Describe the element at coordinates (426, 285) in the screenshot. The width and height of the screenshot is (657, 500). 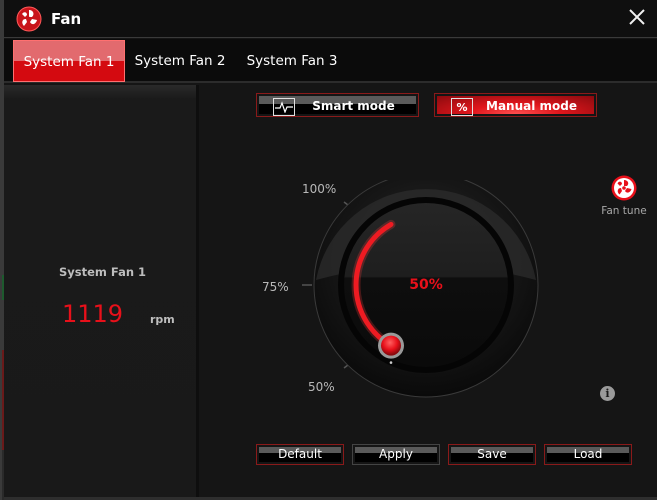
I see `dial-value: 50%` at that location.